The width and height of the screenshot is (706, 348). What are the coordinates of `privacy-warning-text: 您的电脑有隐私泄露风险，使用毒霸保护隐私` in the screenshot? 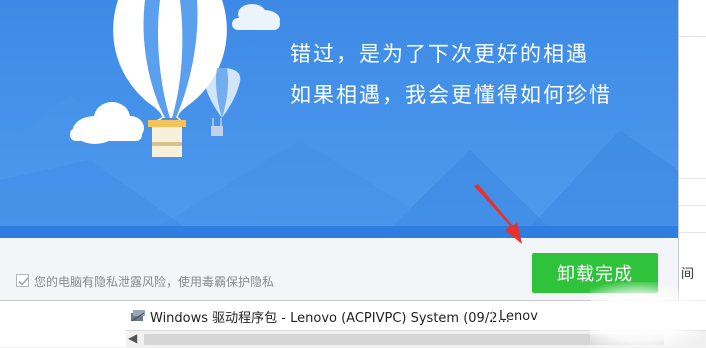 It's located at (154, 282).